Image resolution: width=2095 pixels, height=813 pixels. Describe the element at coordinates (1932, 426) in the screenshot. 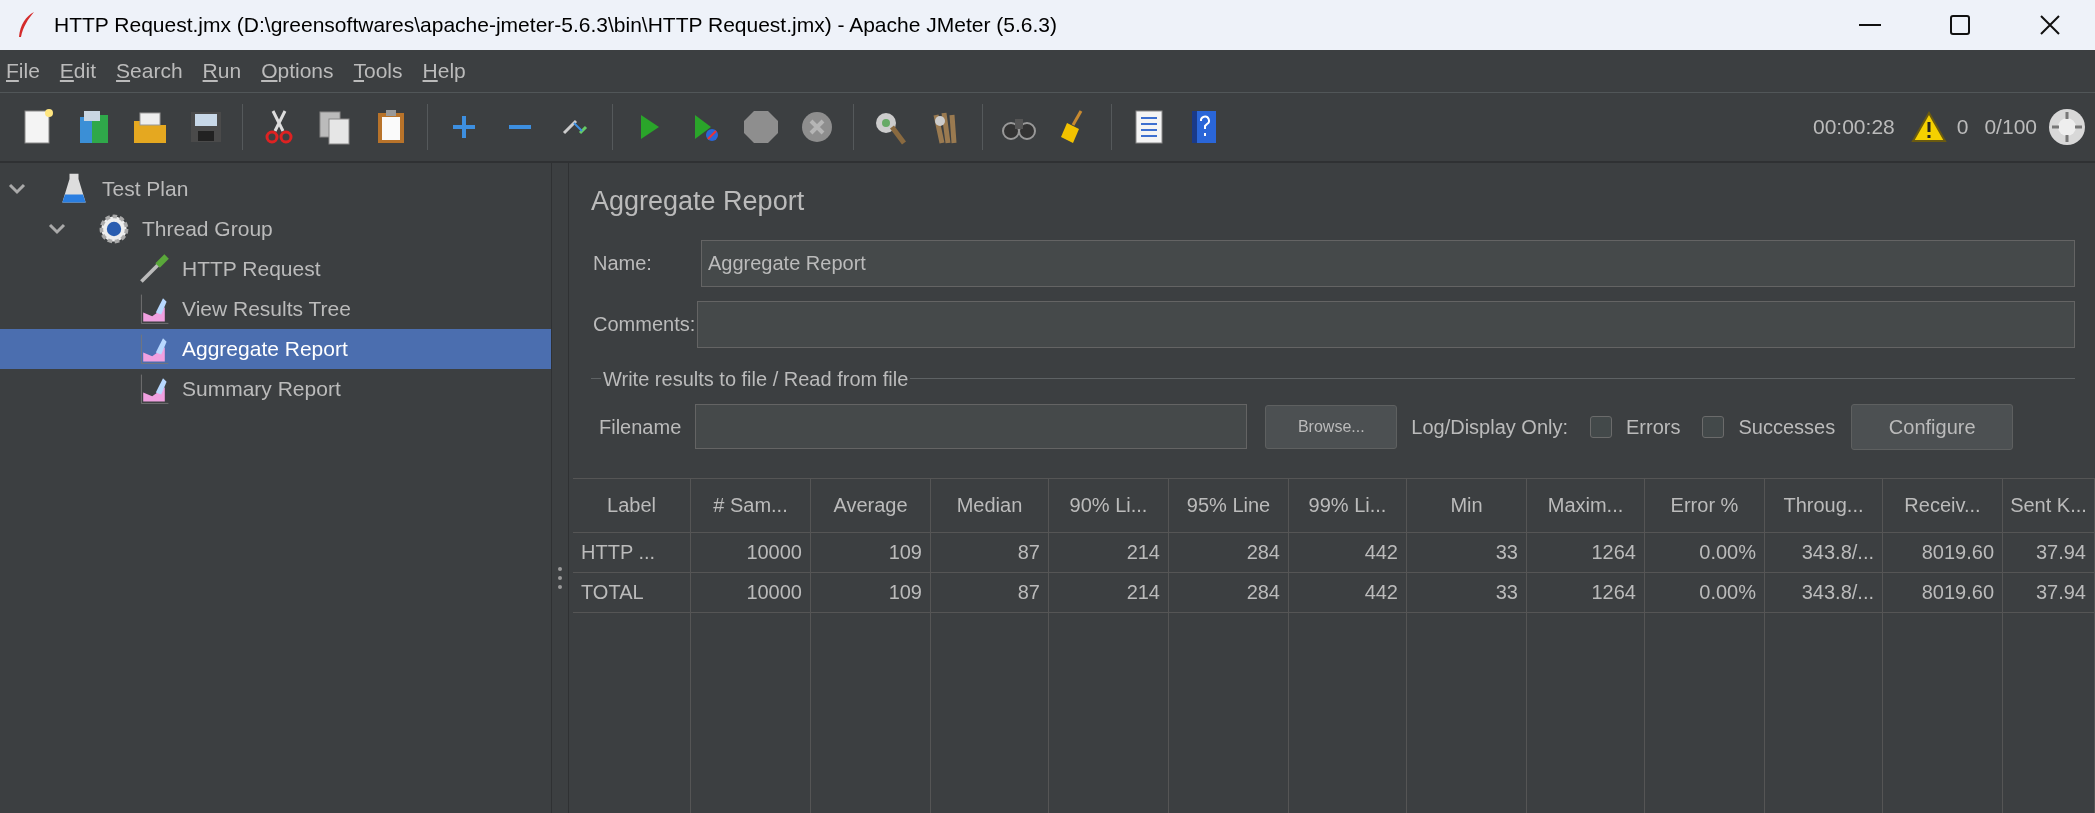

I see `configure-button: Configure` at that location.